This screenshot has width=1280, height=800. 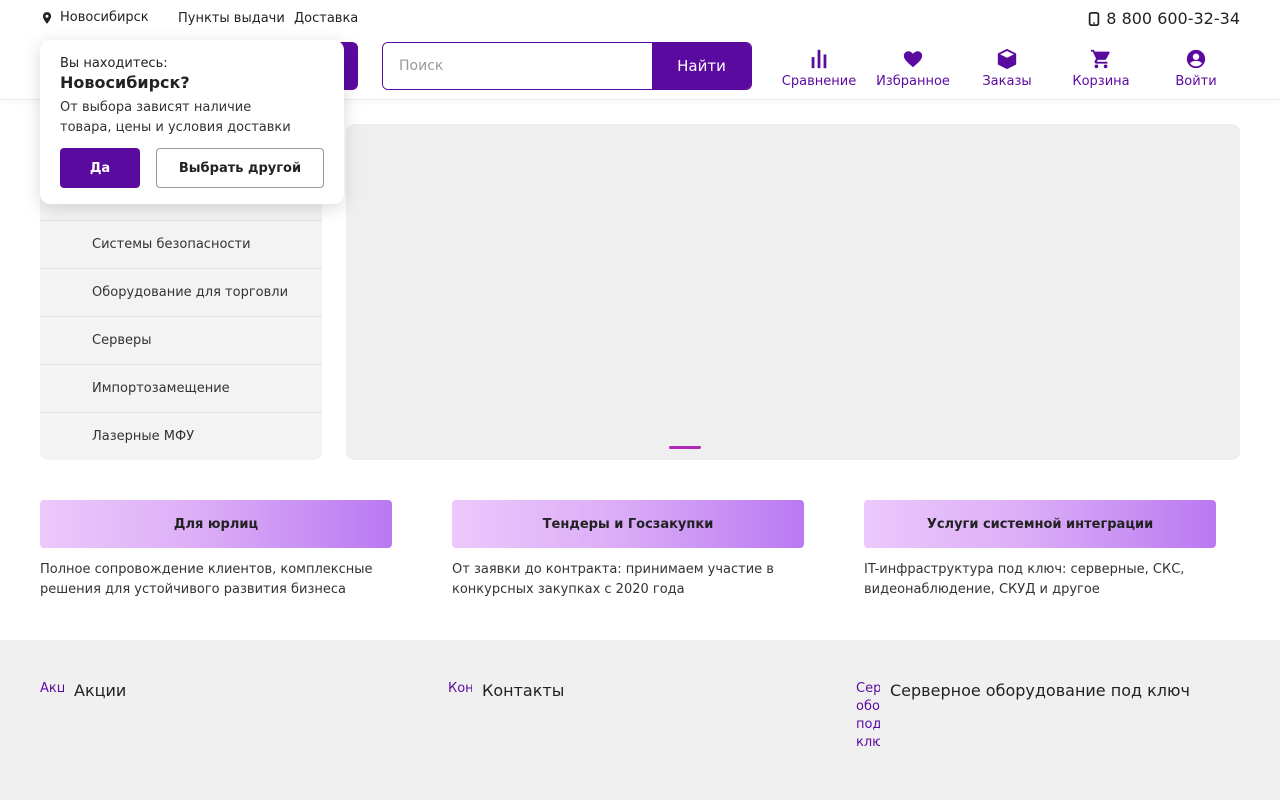 I want to click on nav-cart-label: Корзина, so click(x=1101, y=81).